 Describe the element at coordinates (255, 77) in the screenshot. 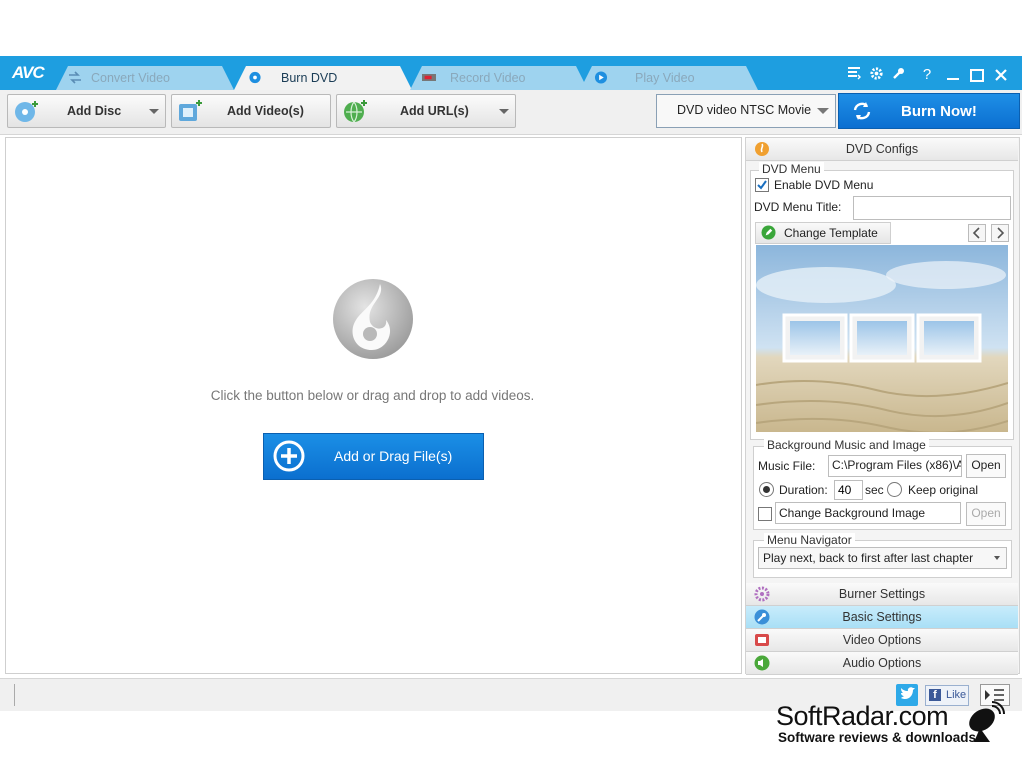

I see `disc-icon` at that location.